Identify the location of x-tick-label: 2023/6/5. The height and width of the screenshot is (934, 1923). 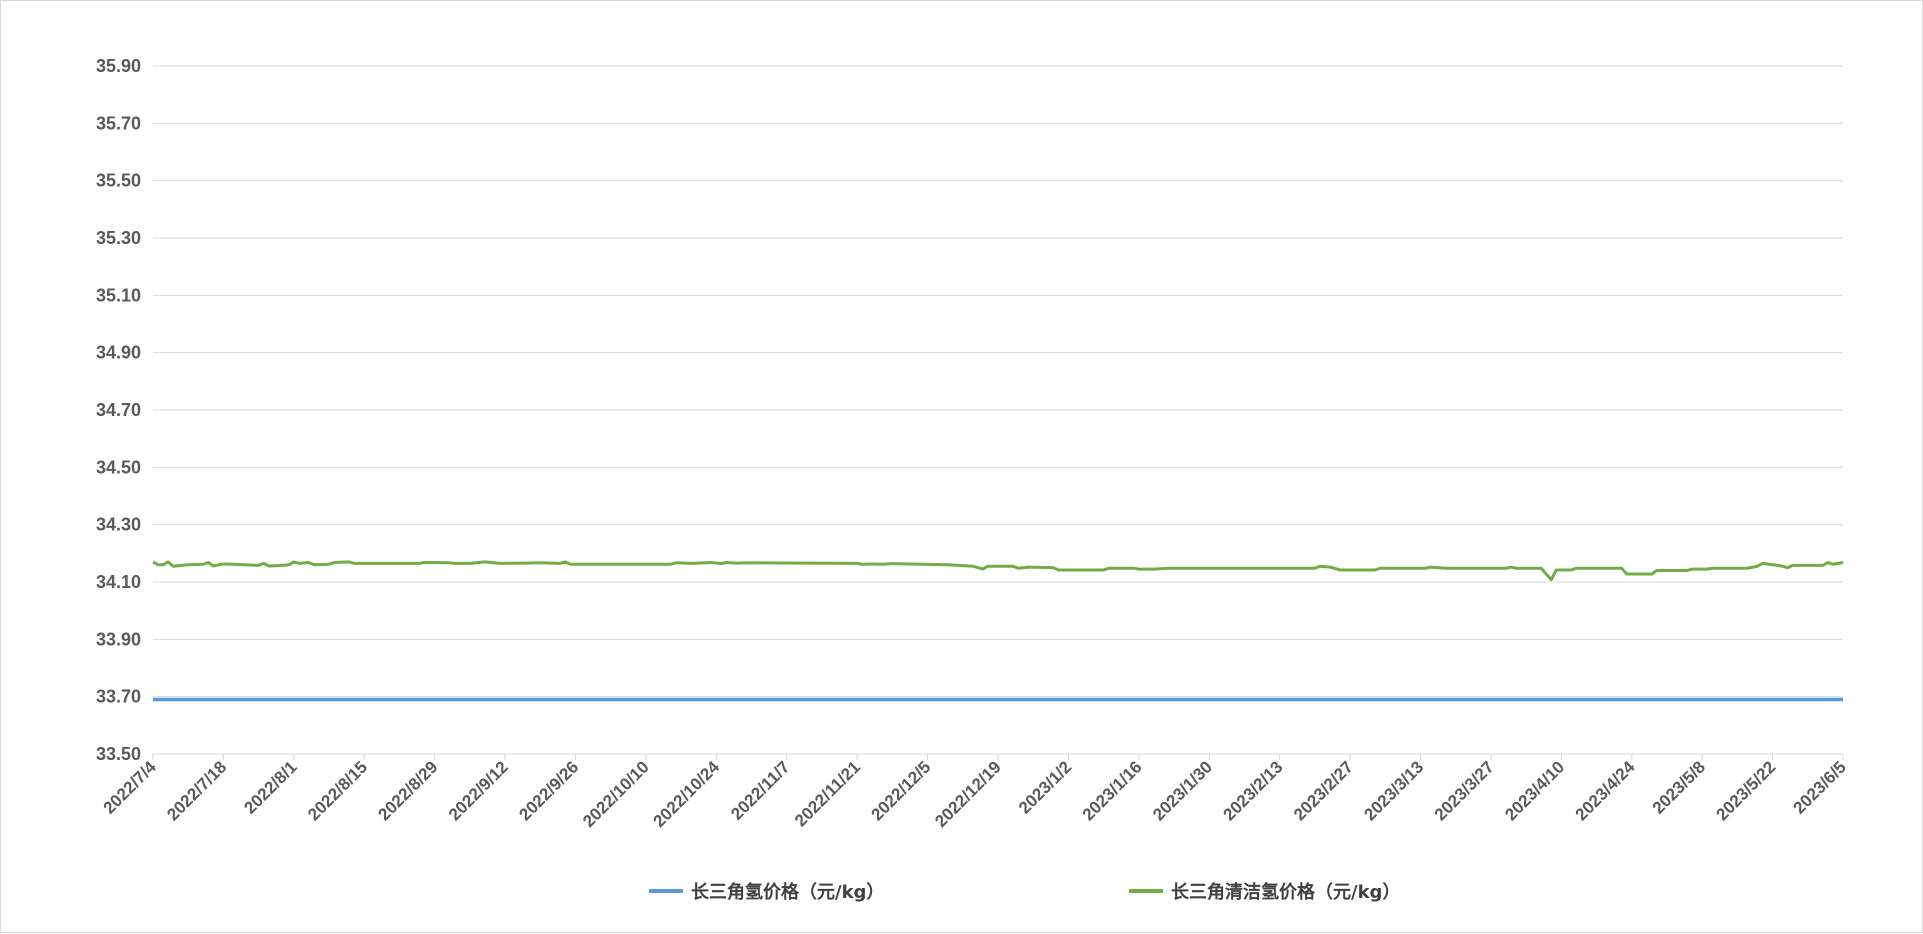
(1820, 787).